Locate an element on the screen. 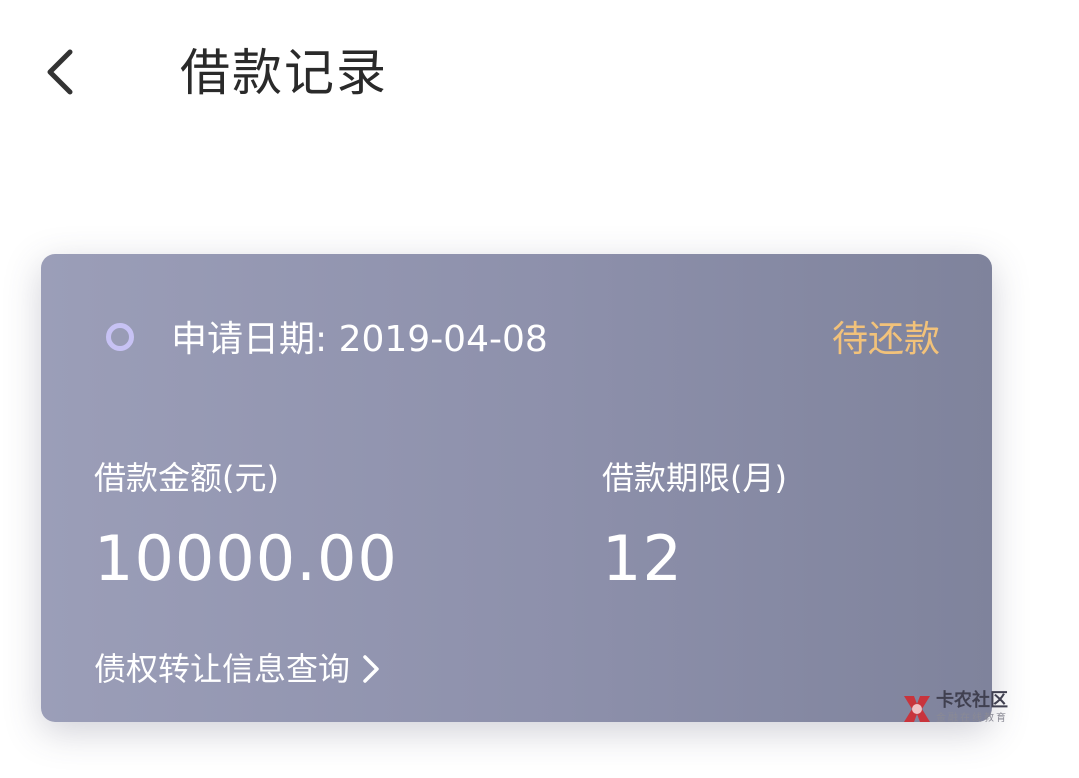 This screenshot has width=1079, height=778. back-button is located at coordinates (60, 72).